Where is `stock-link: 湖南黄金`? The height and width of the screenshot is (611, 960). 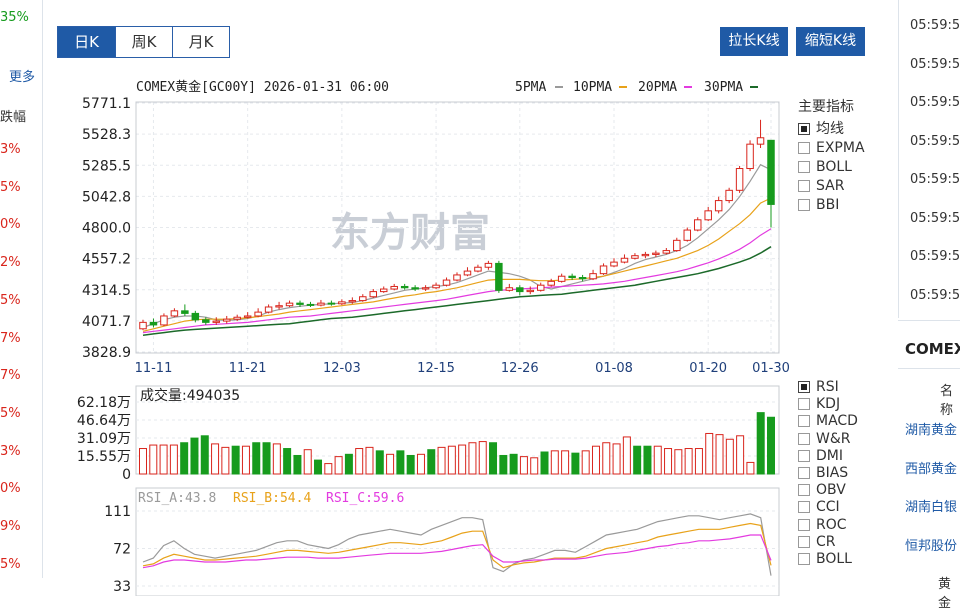 stock-link: 湖南黄金 is located at coordinates (931, 428).